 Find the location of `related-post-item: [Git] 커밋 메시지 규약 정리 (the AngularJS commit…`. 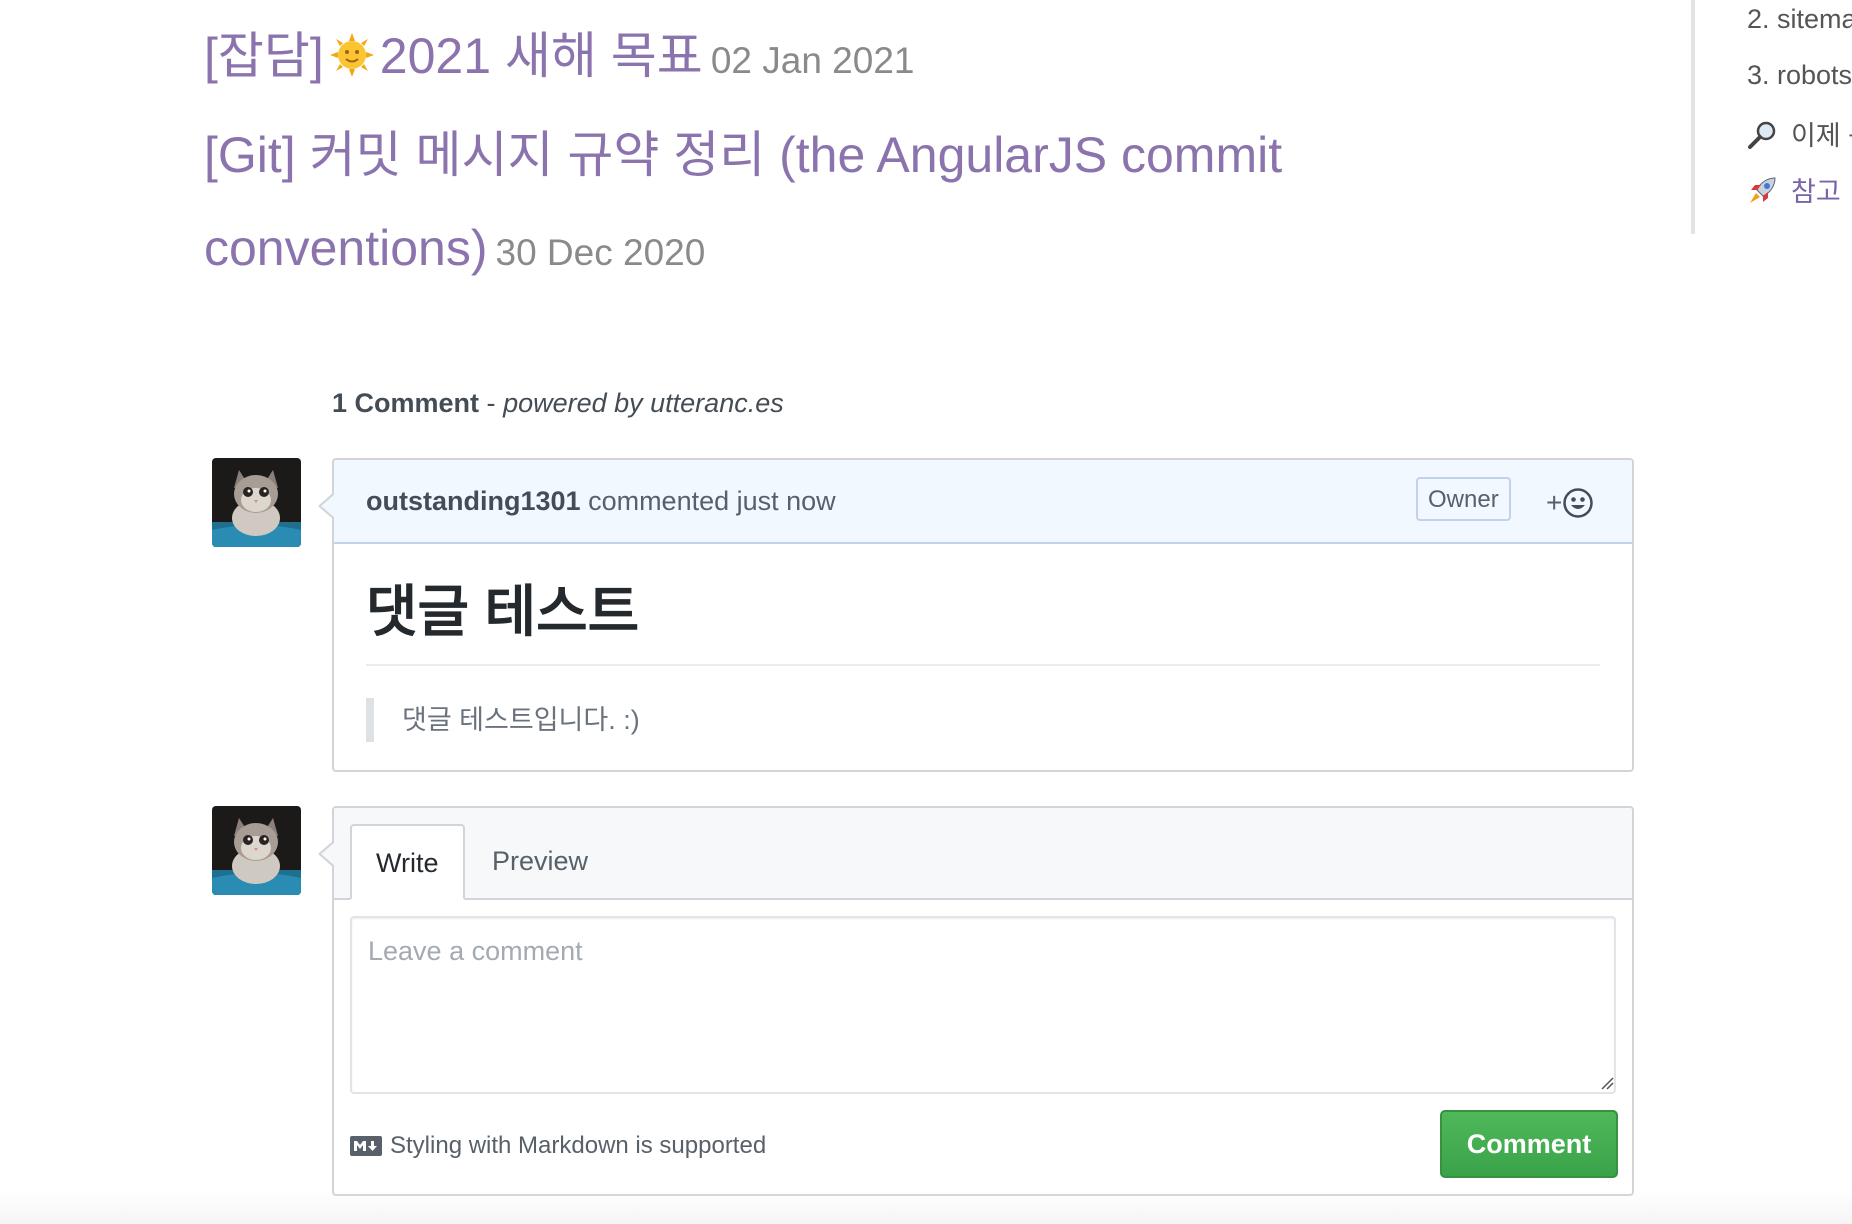

related-post-item: [Git] 커밋 메시지 규약 정리 (the AngularJS commit… is located at coordinates (914, 210).